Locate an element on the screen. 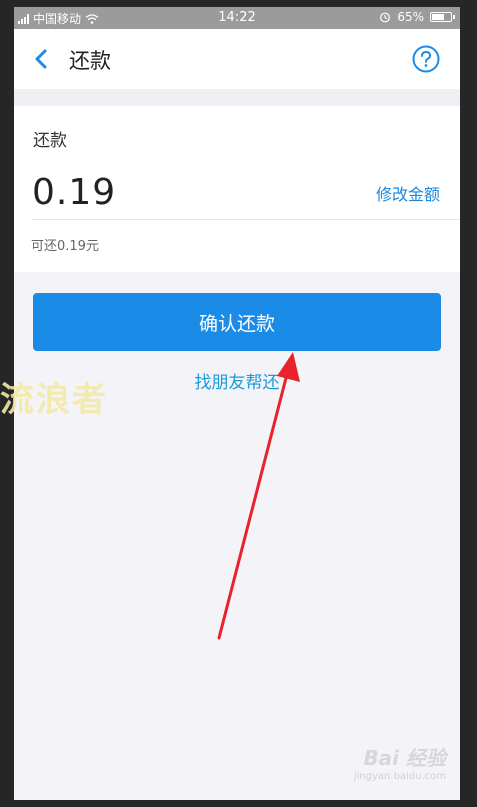  status-right: 65% is located at coordinates (417, 17).